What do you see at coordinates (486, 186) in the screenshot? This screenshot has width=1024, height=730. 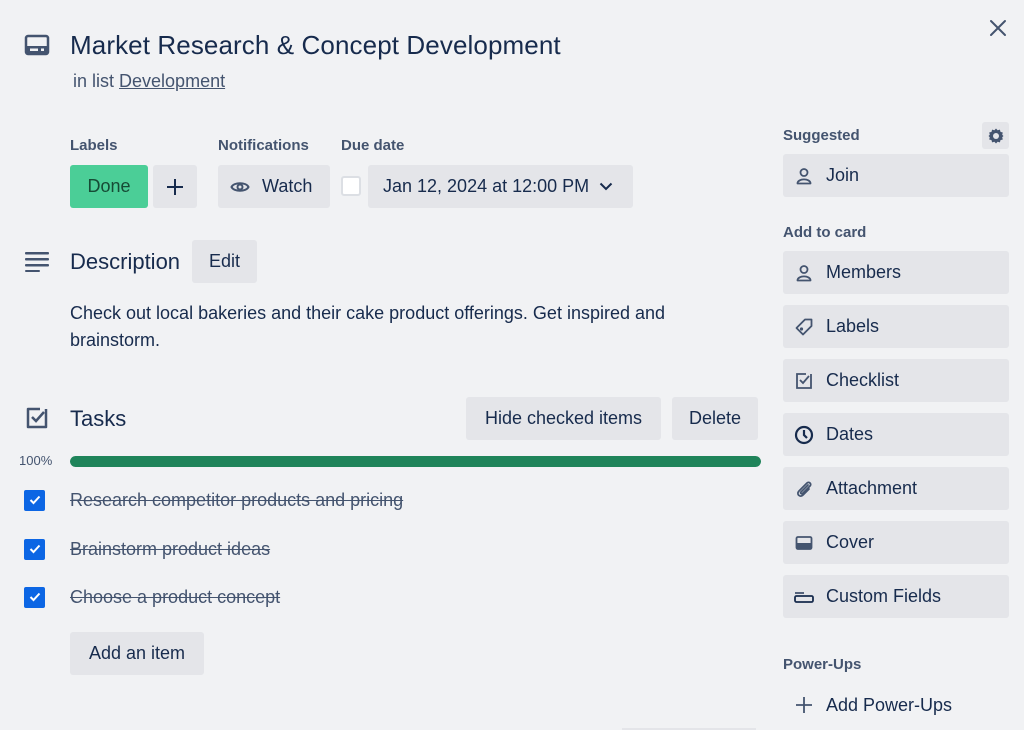 I see `due-date-value: Jan 12, 2024 at 12:00 PM` at bounding box center [486, 186].